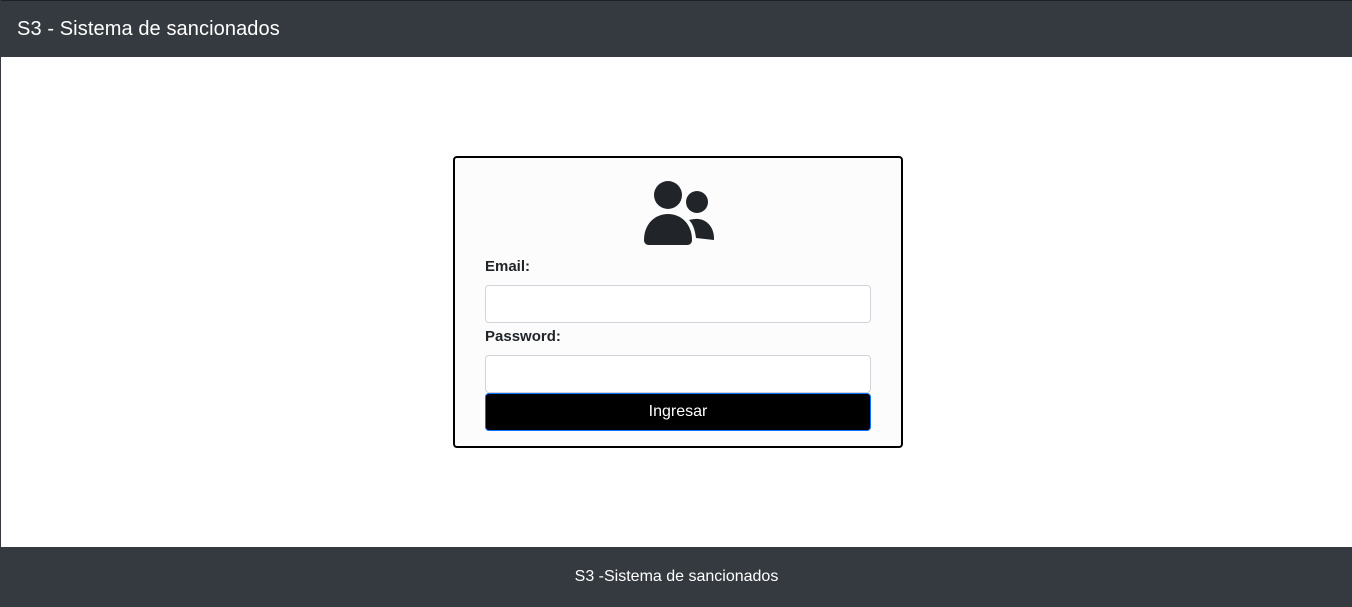  I want to click on submit-button: Ingresar, so click(678, 412).